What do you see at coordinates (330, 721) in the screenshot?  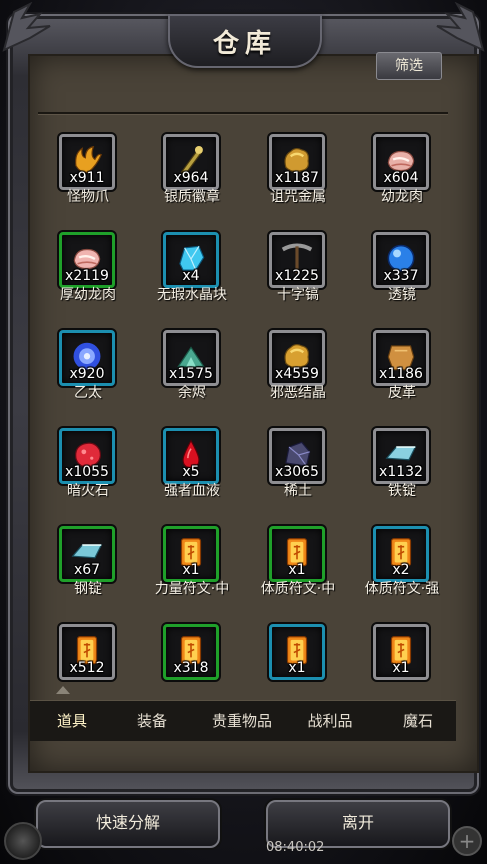 I see `tab-loot: 战利品` at bounding box center [330, 721].